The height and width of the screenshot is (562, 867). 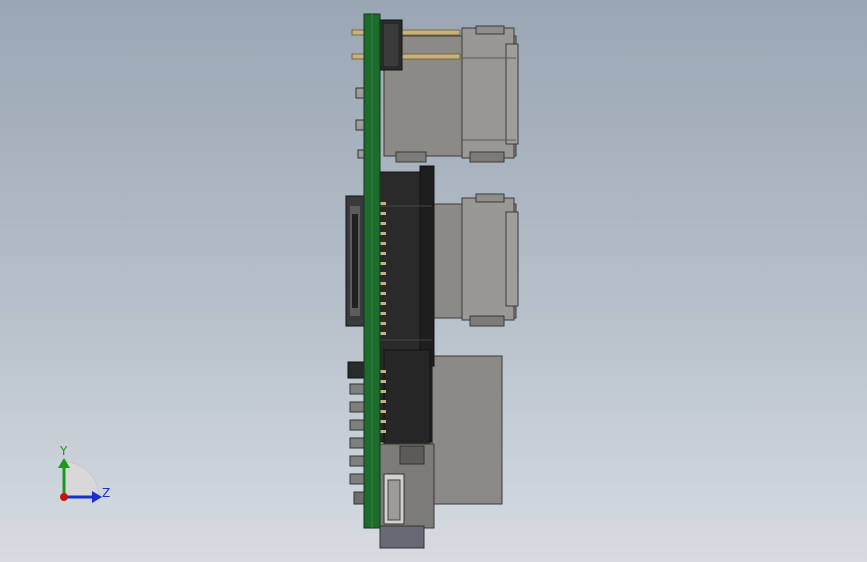 What do you see at coordinates (467, 430) in the screenshot?
I see `ethernet-jack` at bounding box center [467, 430].